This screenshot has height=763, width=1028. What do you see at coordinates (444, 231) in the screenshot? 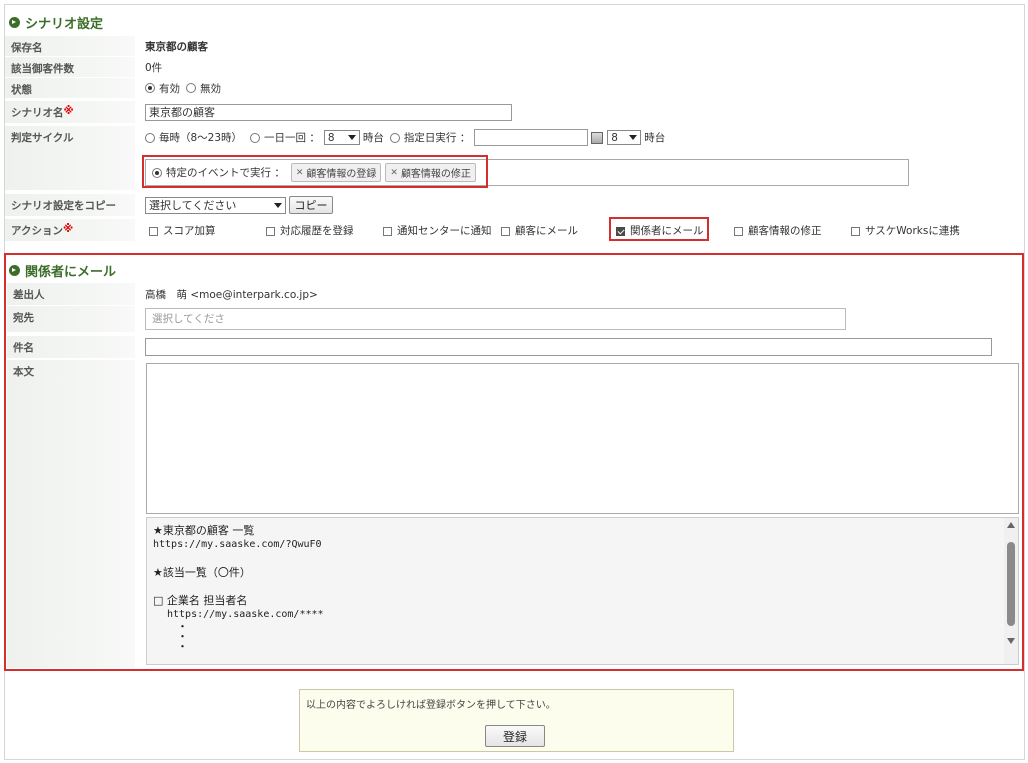
I see `action-notify-label: 通知センターに通知` at bounding box center [444, 231].